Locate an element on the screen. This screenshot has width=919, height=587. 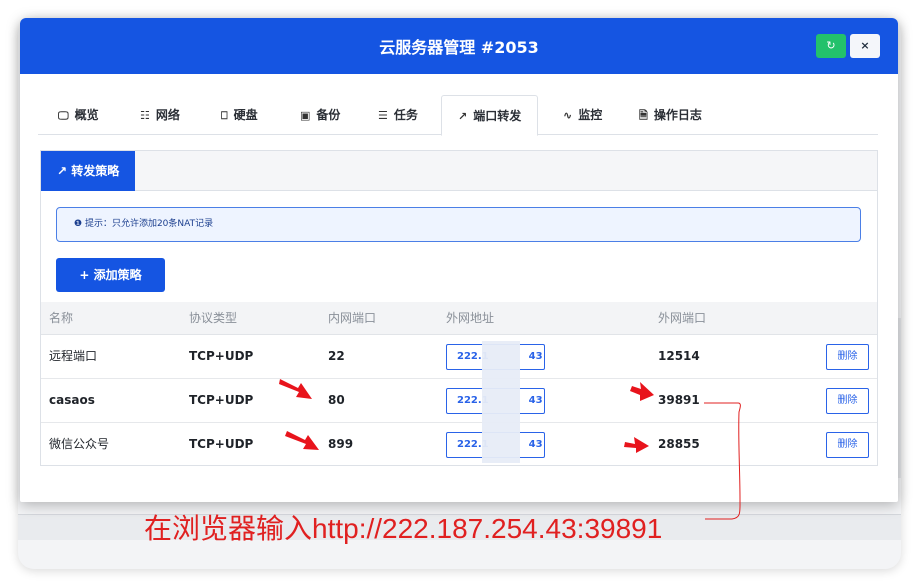
connector-line is located at coordinates (722, 461).